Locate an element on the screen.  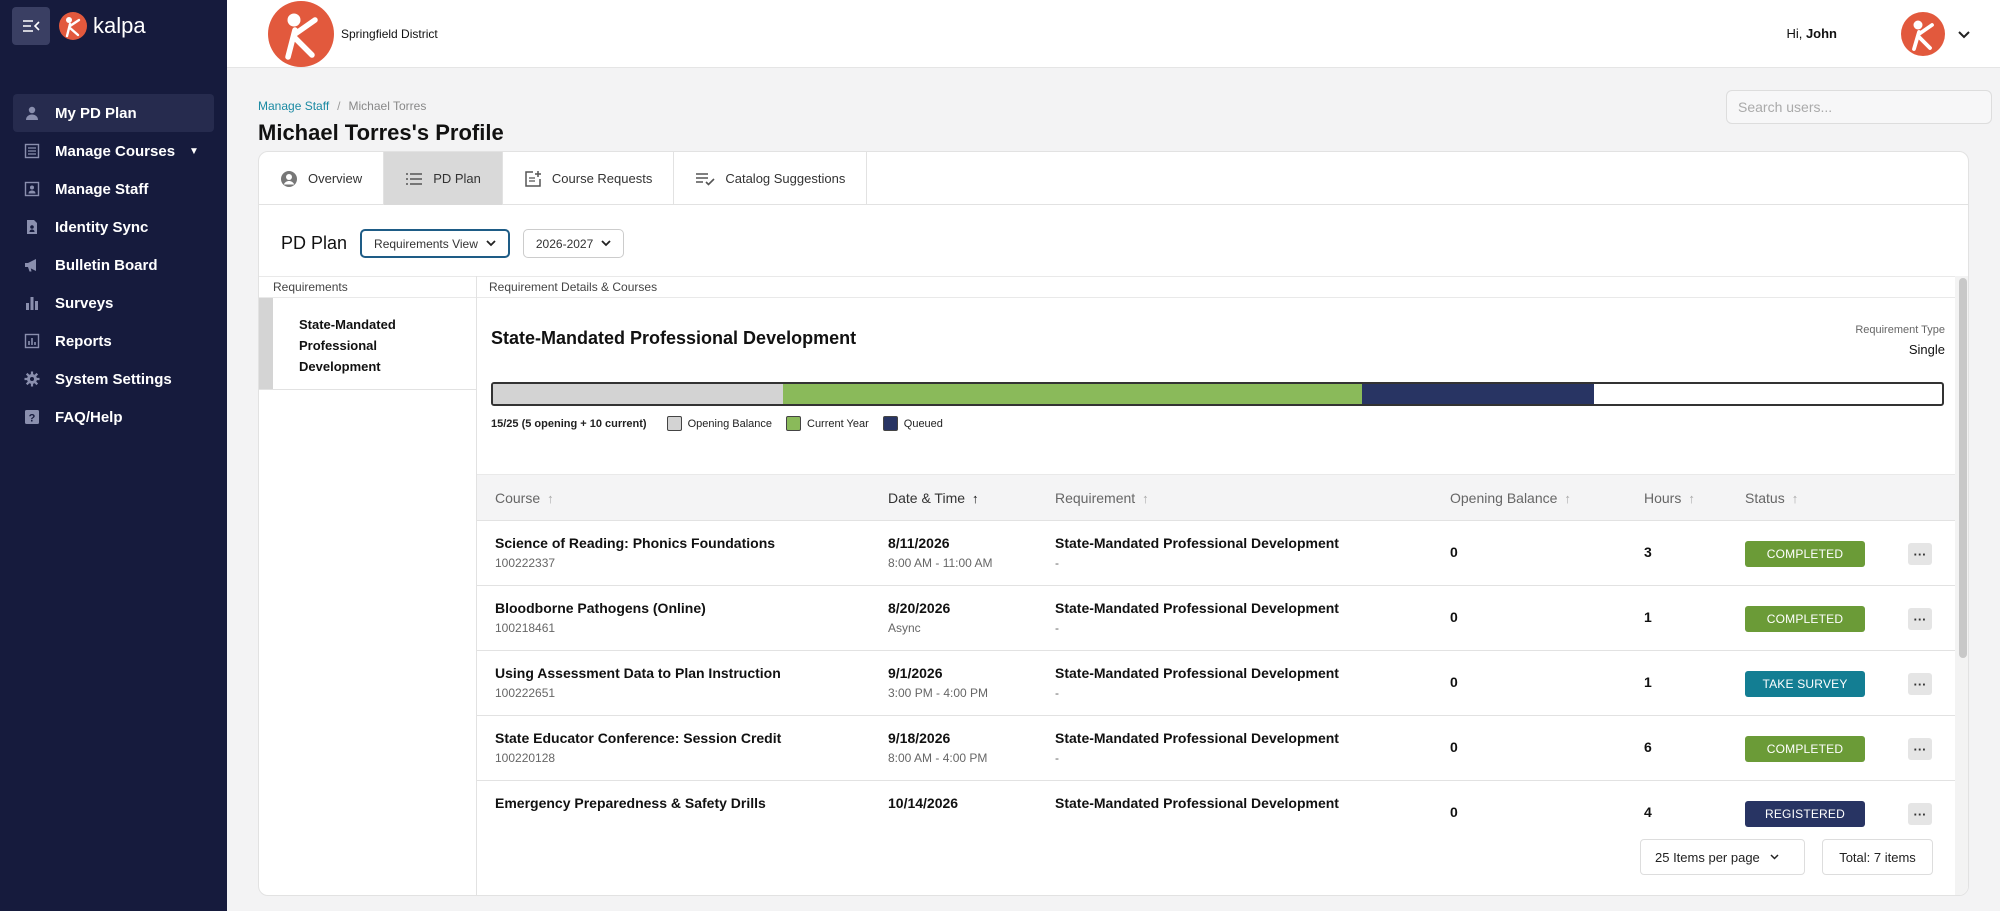
sidebar-item-label: Bulletin Board is located at coordinates (106, 265).